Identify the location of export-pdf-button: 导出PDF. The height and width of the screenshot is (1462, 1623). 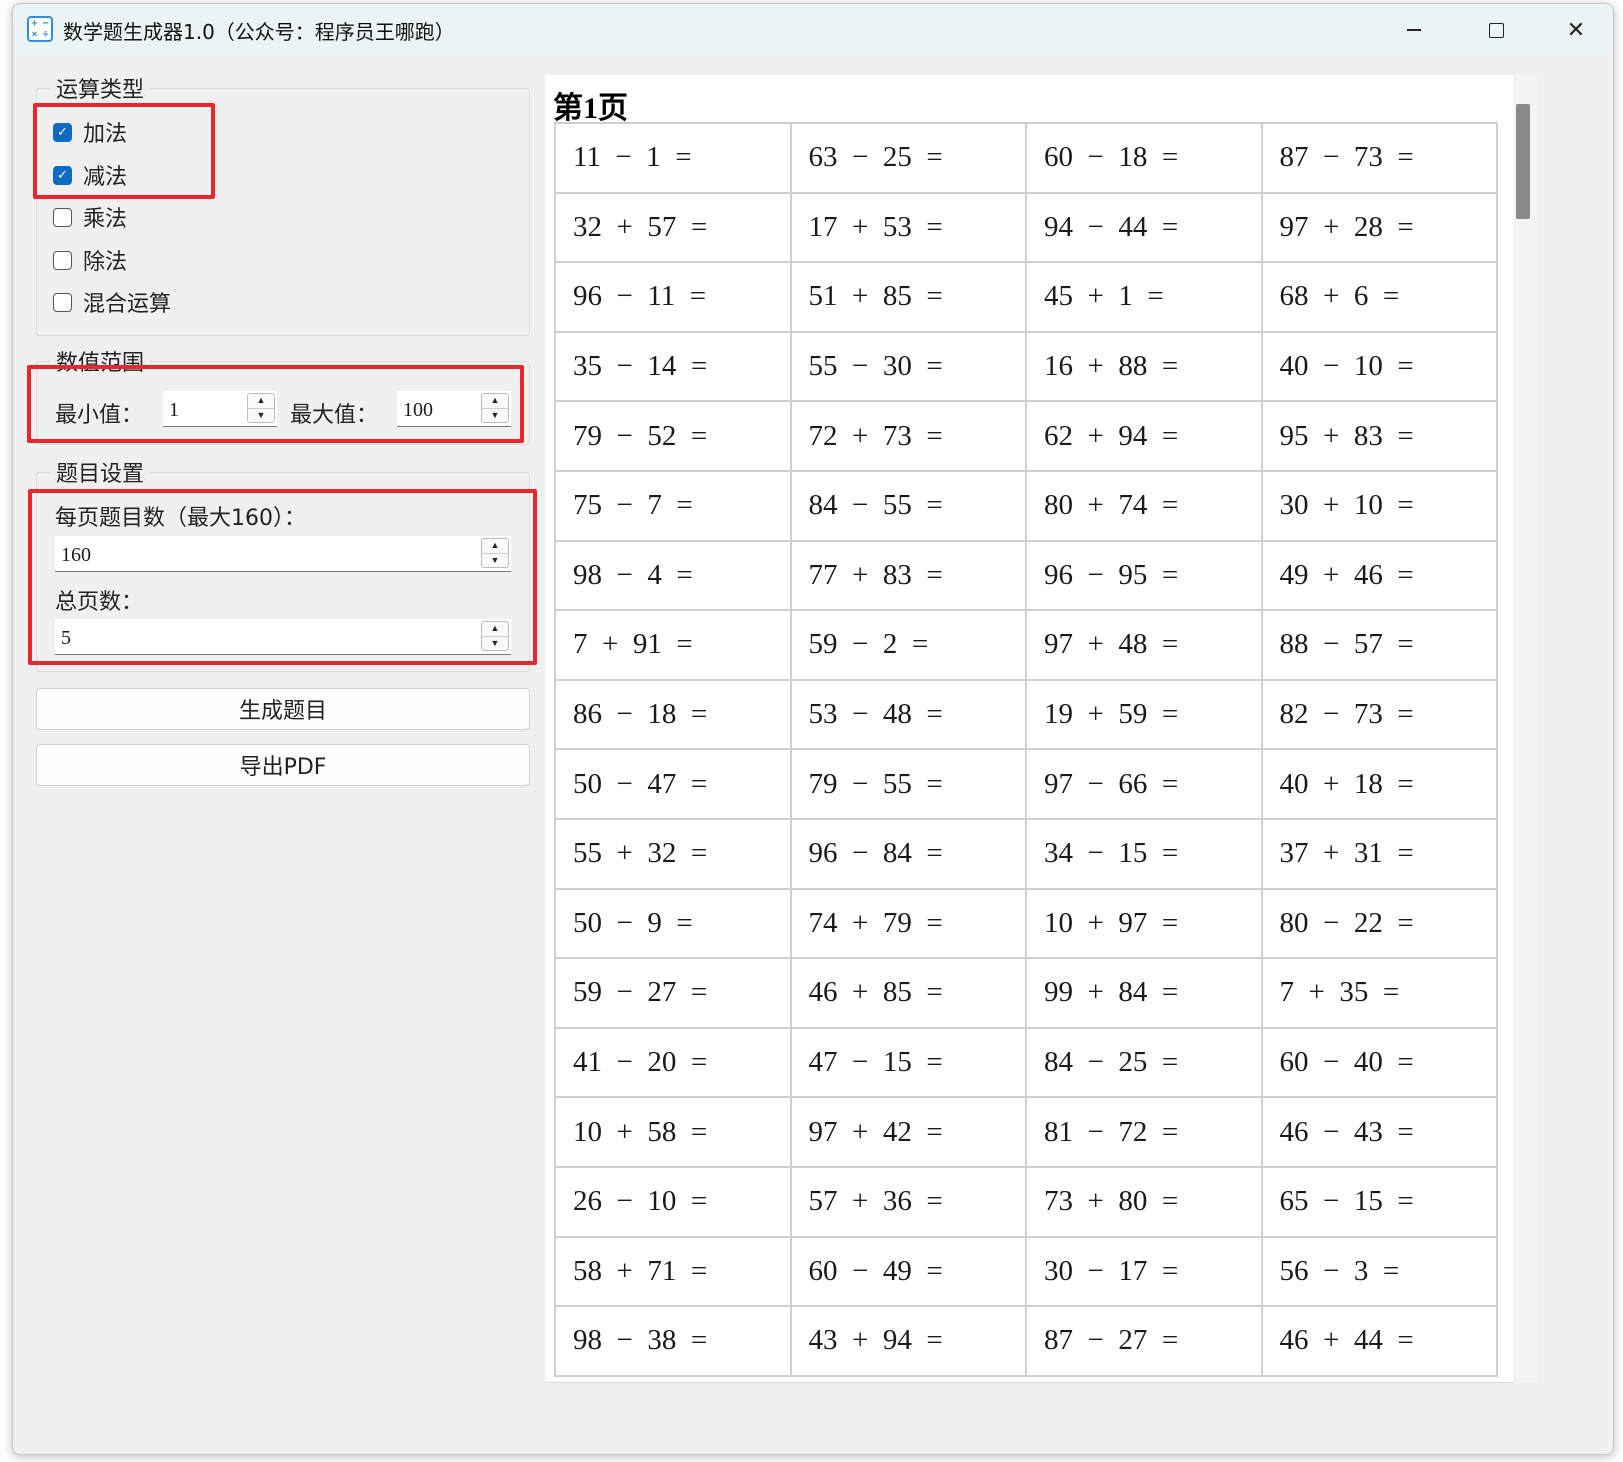
(283, 765).